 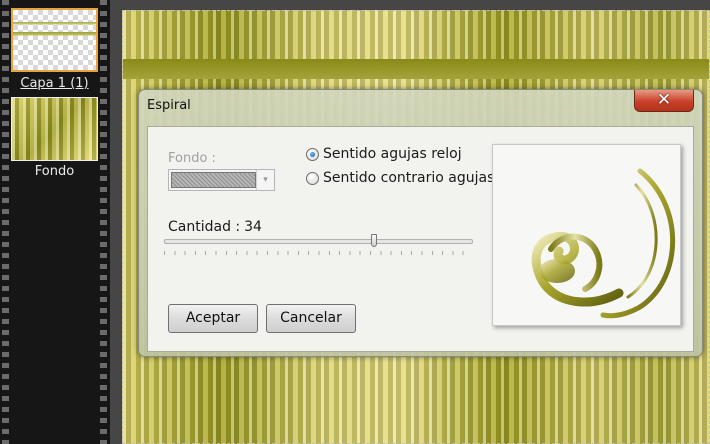 What do you see at coordinates (253, 227) in the screenshot?
I see `cantidad-value: 34` at bounding box center [253, 227].